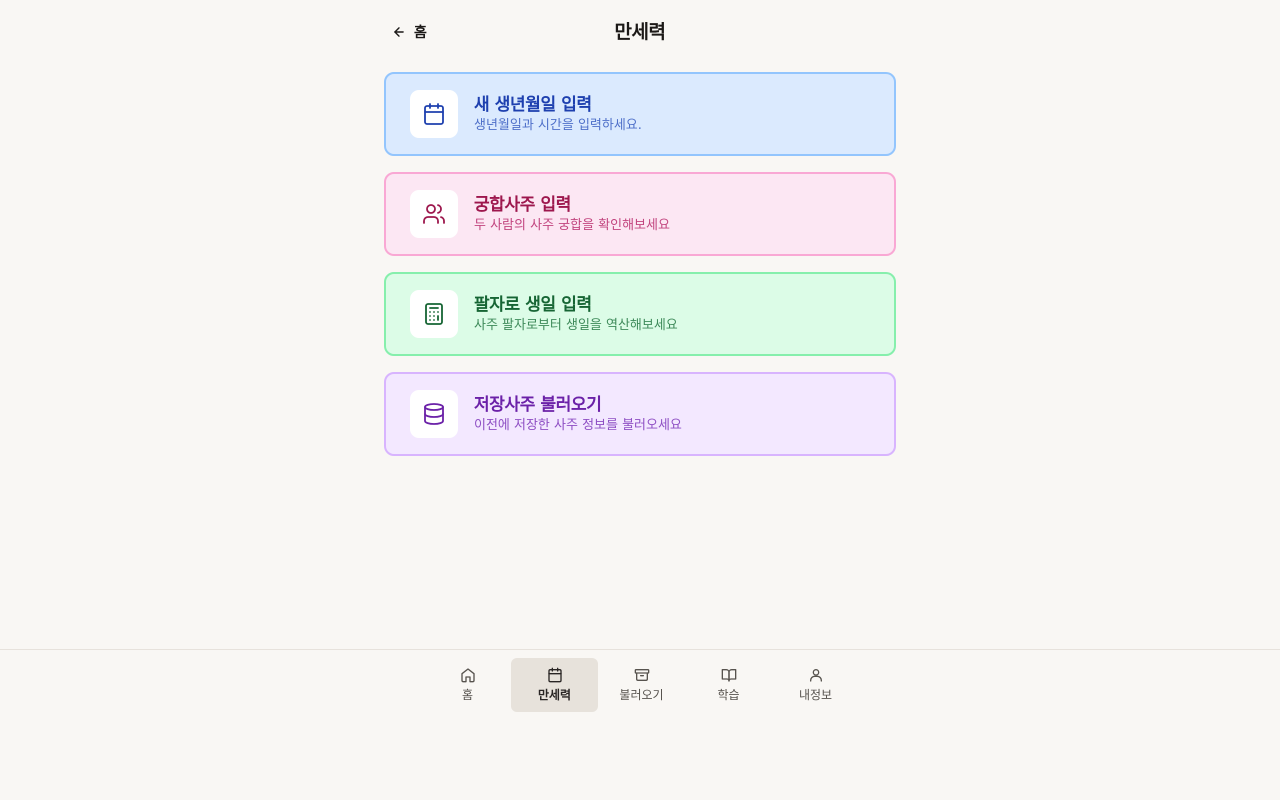 The height and width of the screenshot is (800, 1280). I want to click on users-icon, so click(434, 214).